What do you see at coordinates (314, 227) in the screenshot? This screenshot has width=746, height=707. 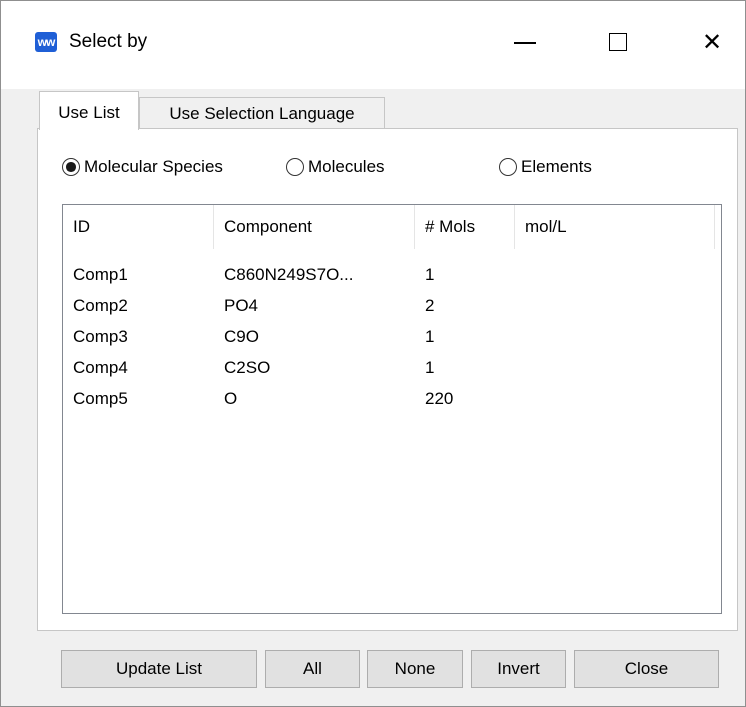 I see `column-header-component: Component` at bounding box center [314, 227].